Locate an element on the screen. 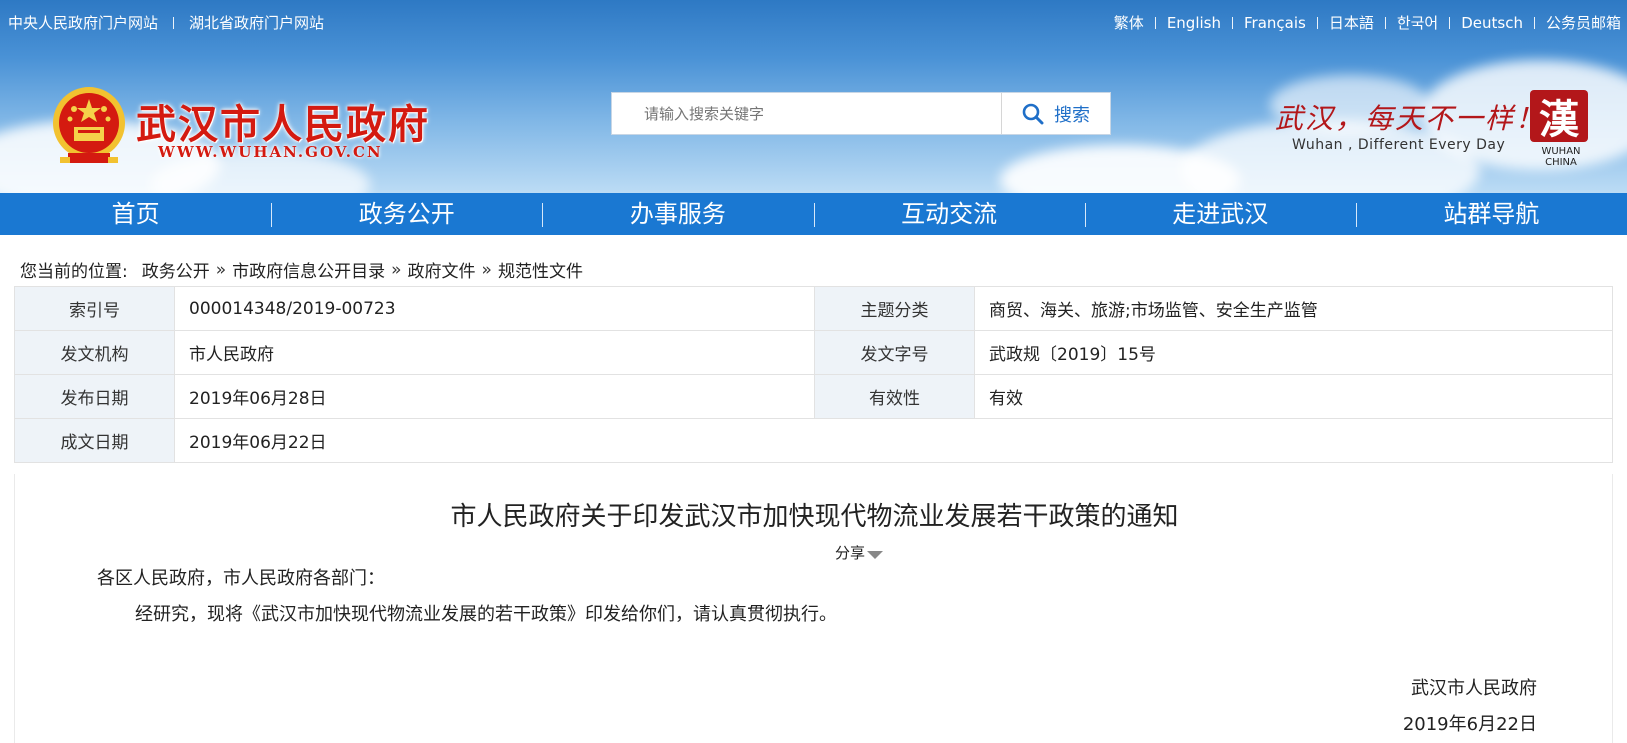 The height and width of the screenshot is (743, 1627). search-icon is located at coordinates (1033, 113).